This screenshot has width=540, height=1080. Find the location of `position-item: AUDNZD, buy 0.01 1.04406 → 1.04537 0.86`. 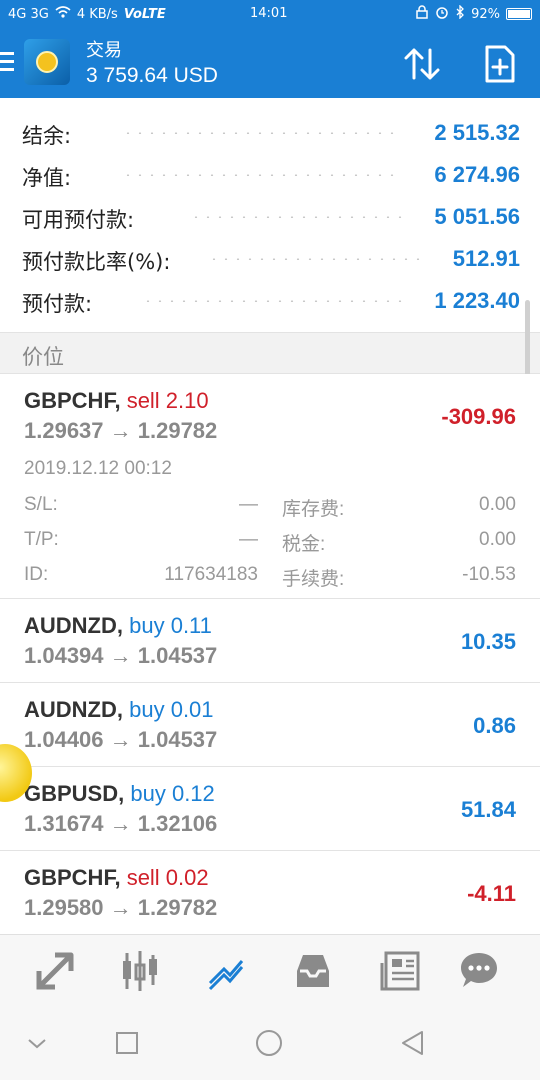

position-item: AUDNZD, buy 0.01 1.04406 → 1.04537 0.86 is located at coordinates (270, 725).